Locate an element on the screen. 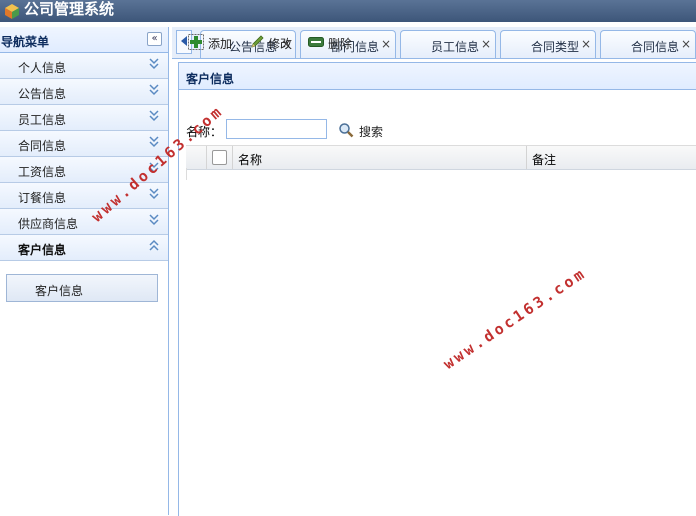 The image size is (696, 516). delete-label: 删除 is located at coordinates (340, 44).